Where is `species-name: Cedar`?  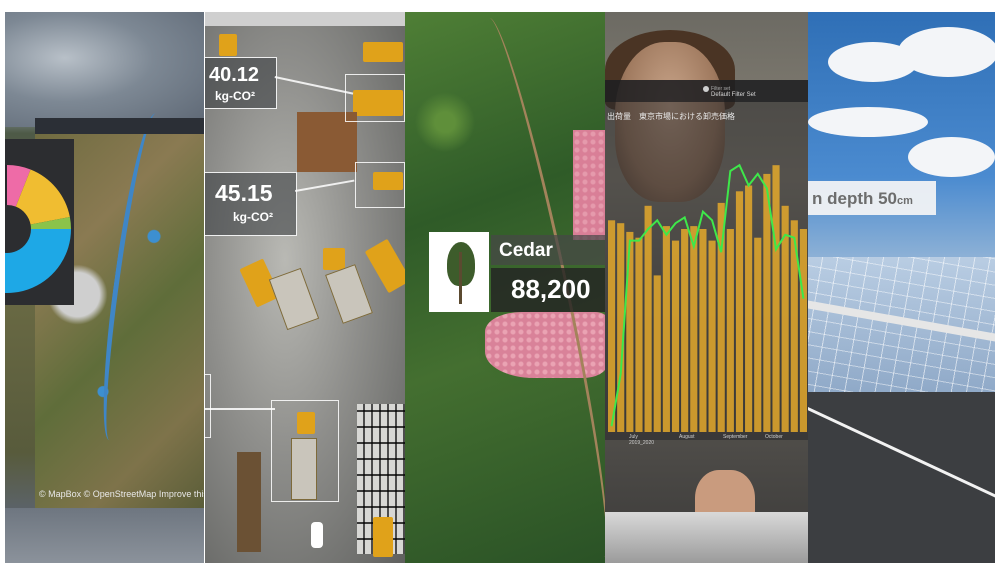 species-name: Cedar is located at coordinates (526, 250).